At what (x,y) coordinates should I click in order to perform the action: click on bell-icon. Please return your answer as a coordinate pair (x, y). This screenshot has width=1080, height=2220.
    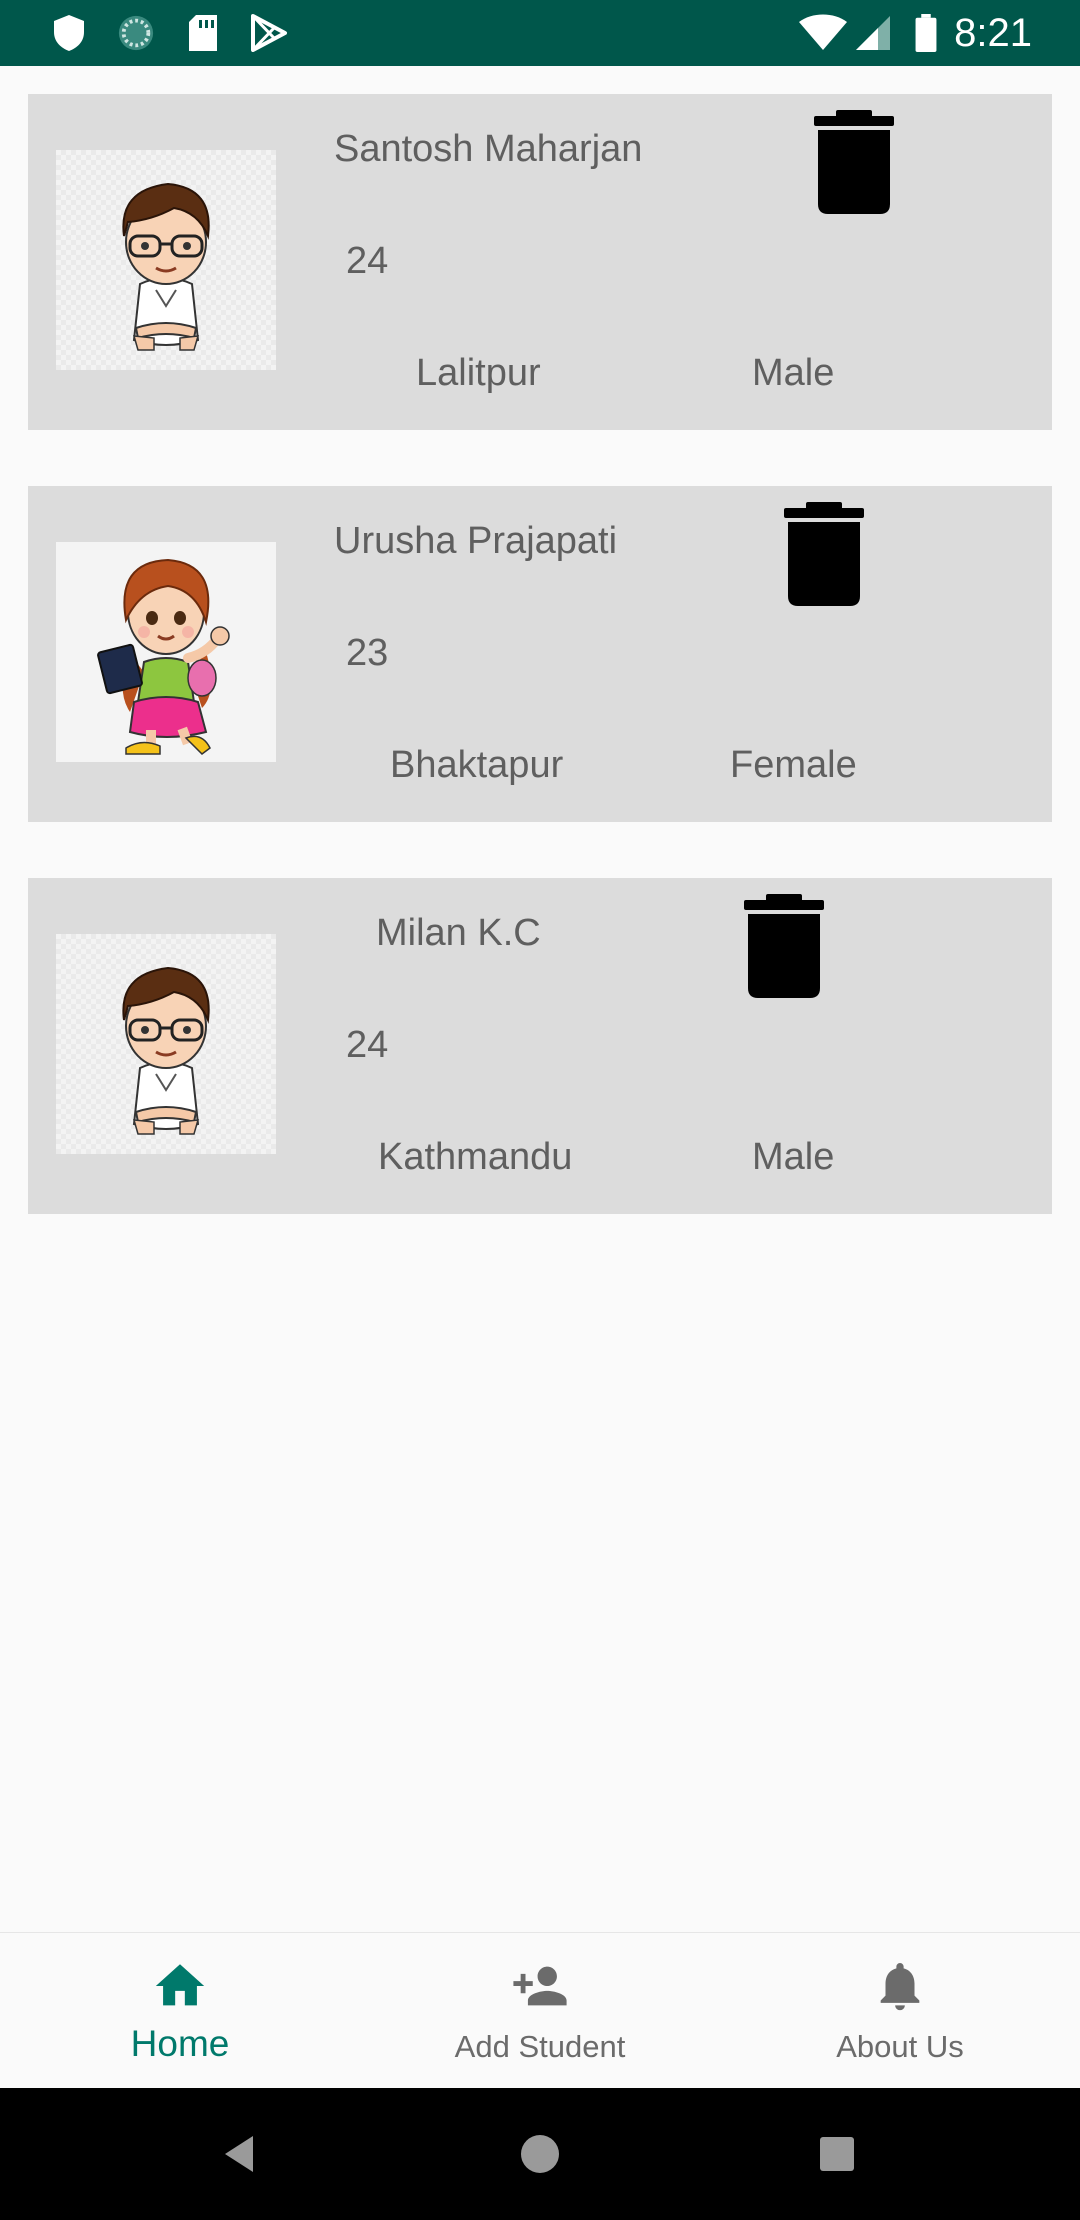
    Looking at the image, I should click on (900, 1987).